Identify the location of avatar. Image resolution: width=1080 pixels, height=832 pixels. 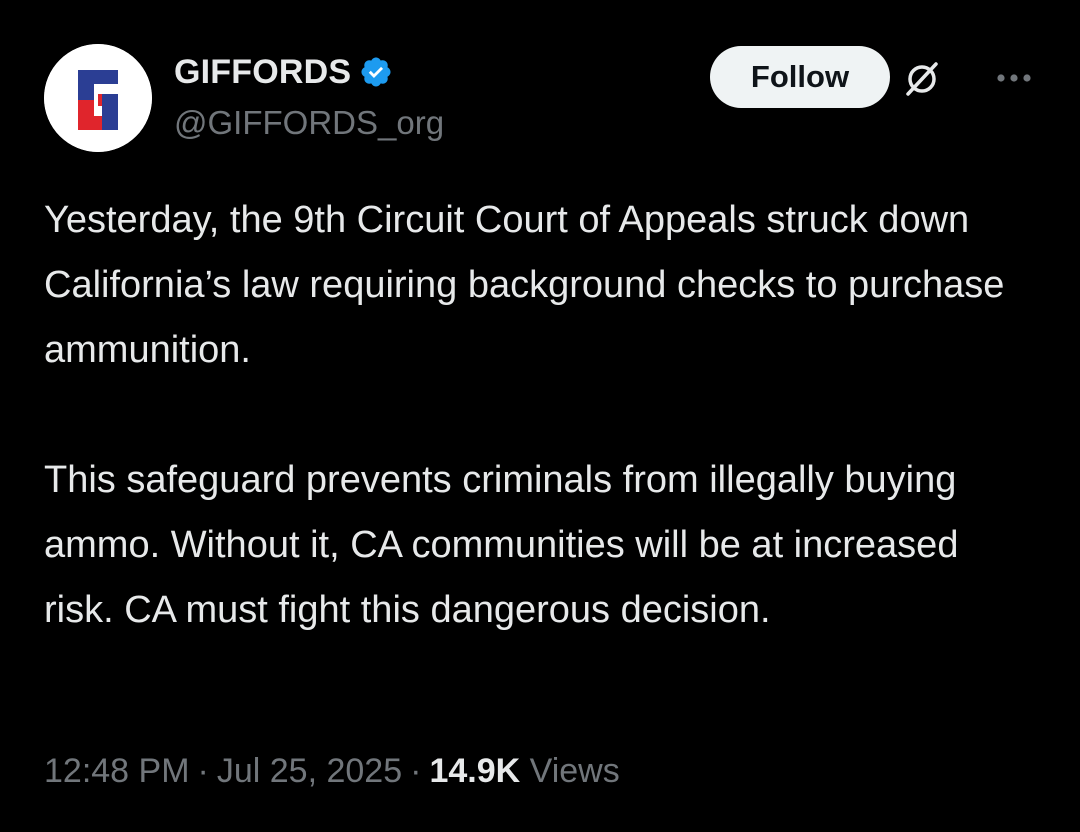
(98, 98).